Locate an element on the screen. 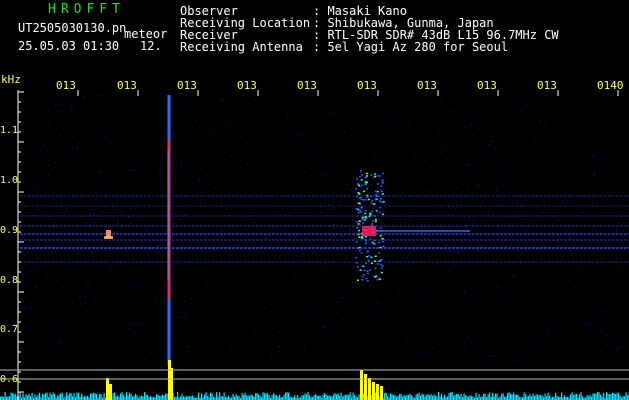 The image size is (629, 400). hrofft-logo: HROFFT is located at coordinates (86, 9).